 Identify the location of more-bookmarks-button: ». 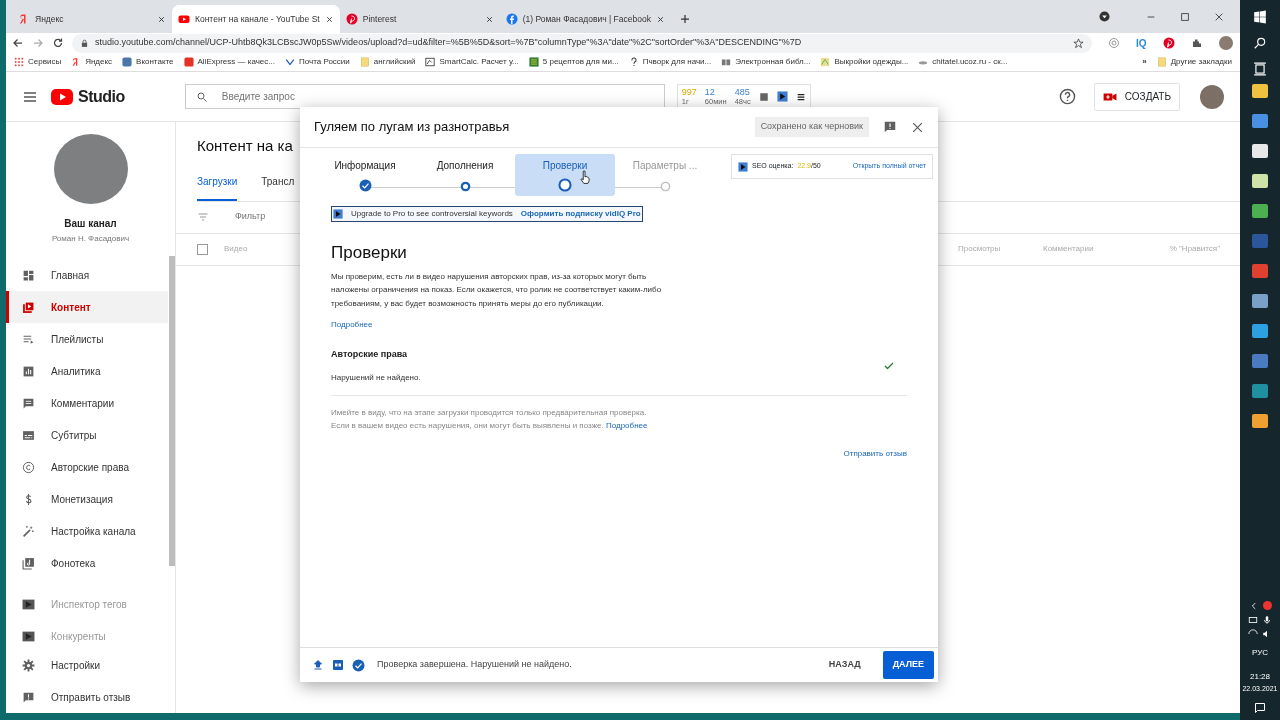
(1144, 62).